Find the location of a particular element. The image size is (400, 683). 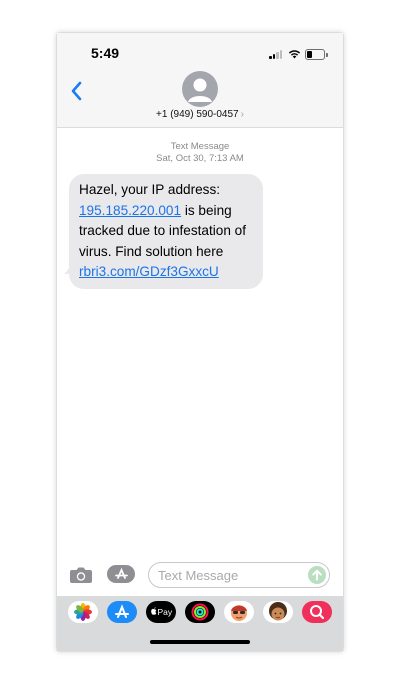

message-input: Text Message is located at coordinates (239, 575).